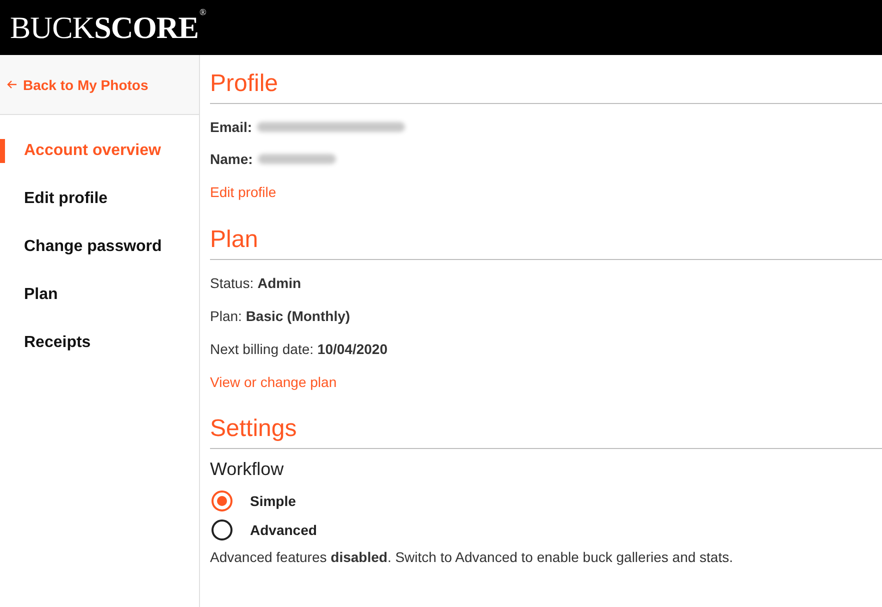 The width and height of the screenshot is (882, 607). Describe the element at coordinates (253, 429) in the screenshot. I see `section-heading: Settings` at that location.